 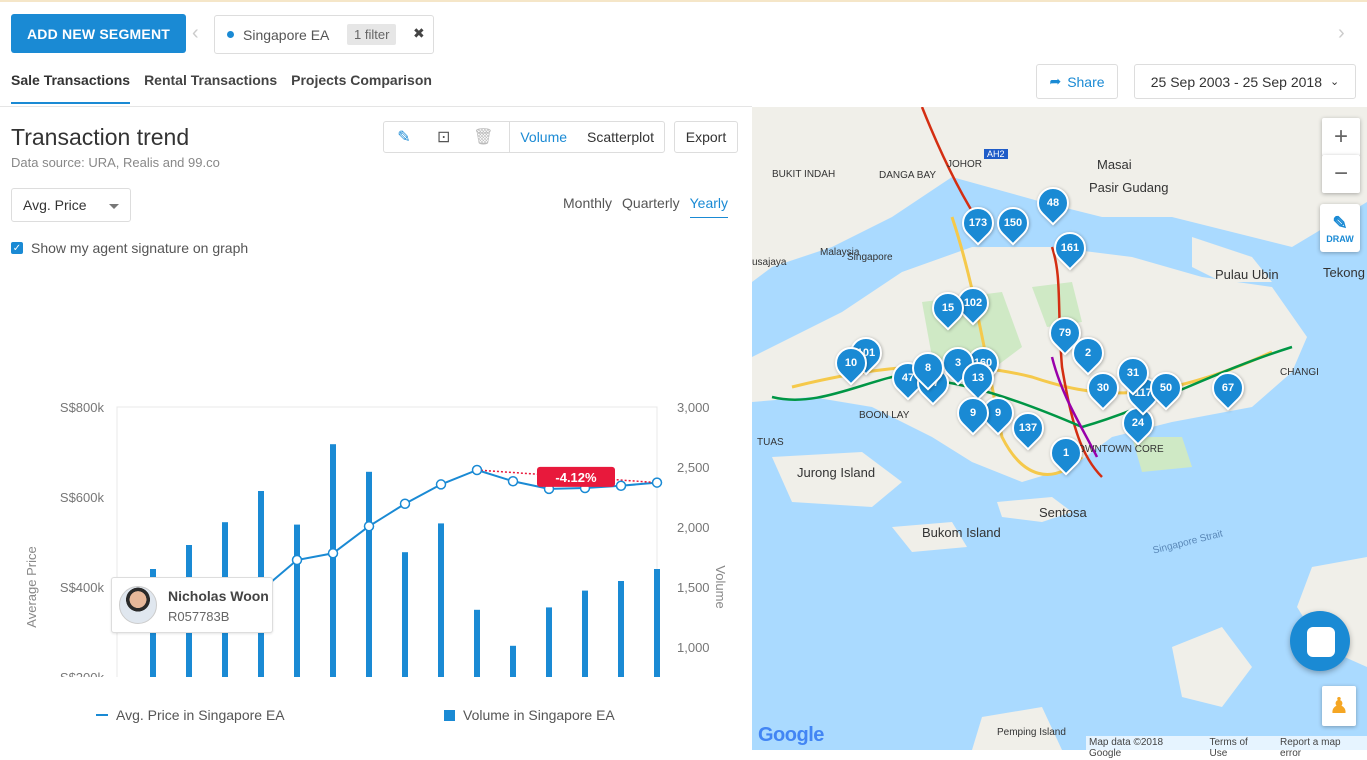 What do you see at coordinates (978, 223) in the screenshot?
I see `map-marker-count: 173` at bounding box center [978, 223].